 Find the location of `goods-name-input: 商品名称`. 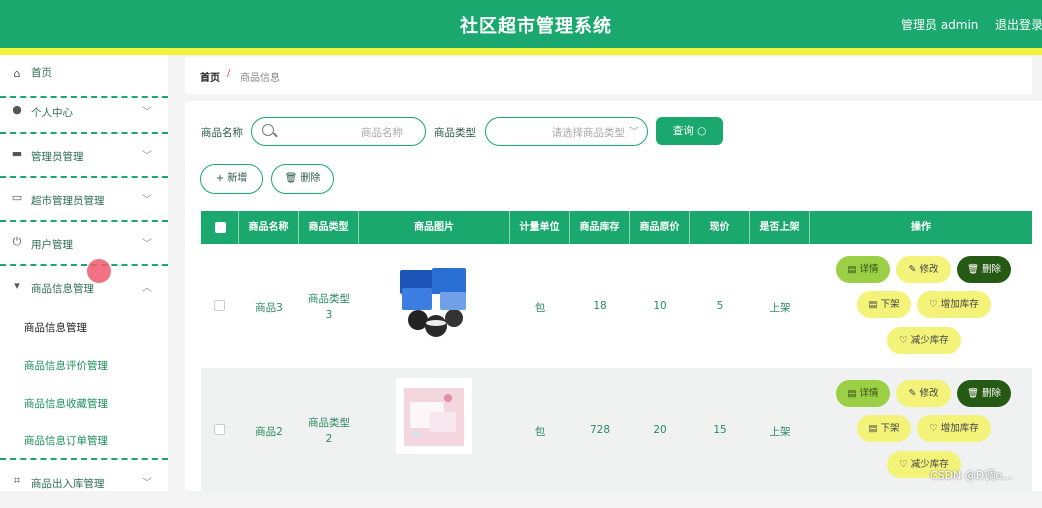

goods-name-input: 商品名称 is located at coordinates (338, 131).